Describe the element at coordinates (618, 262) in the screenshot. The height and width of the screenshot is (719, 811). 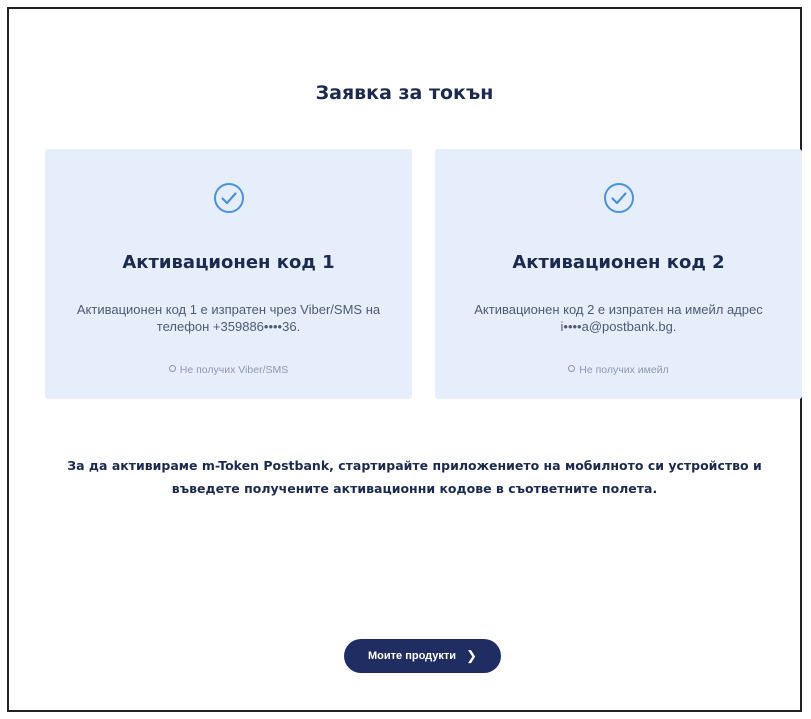
I see `activation-code-2-title: Активационен код 2` at that location.